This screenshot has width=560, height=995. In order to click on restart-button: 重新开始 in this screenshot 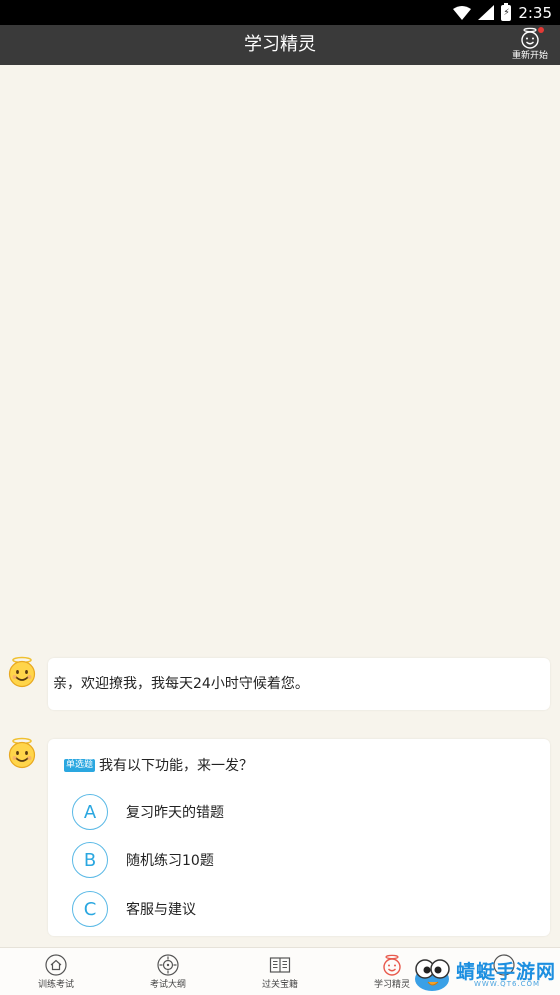, I will do `click(530, 45)`.